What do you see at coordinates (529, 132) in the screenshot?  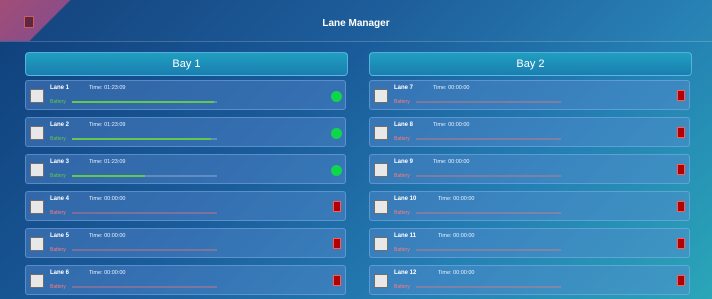 I see `lane-card: Lane 8 Time: 00:00:00 Battery` at bounding box center [529, 132].